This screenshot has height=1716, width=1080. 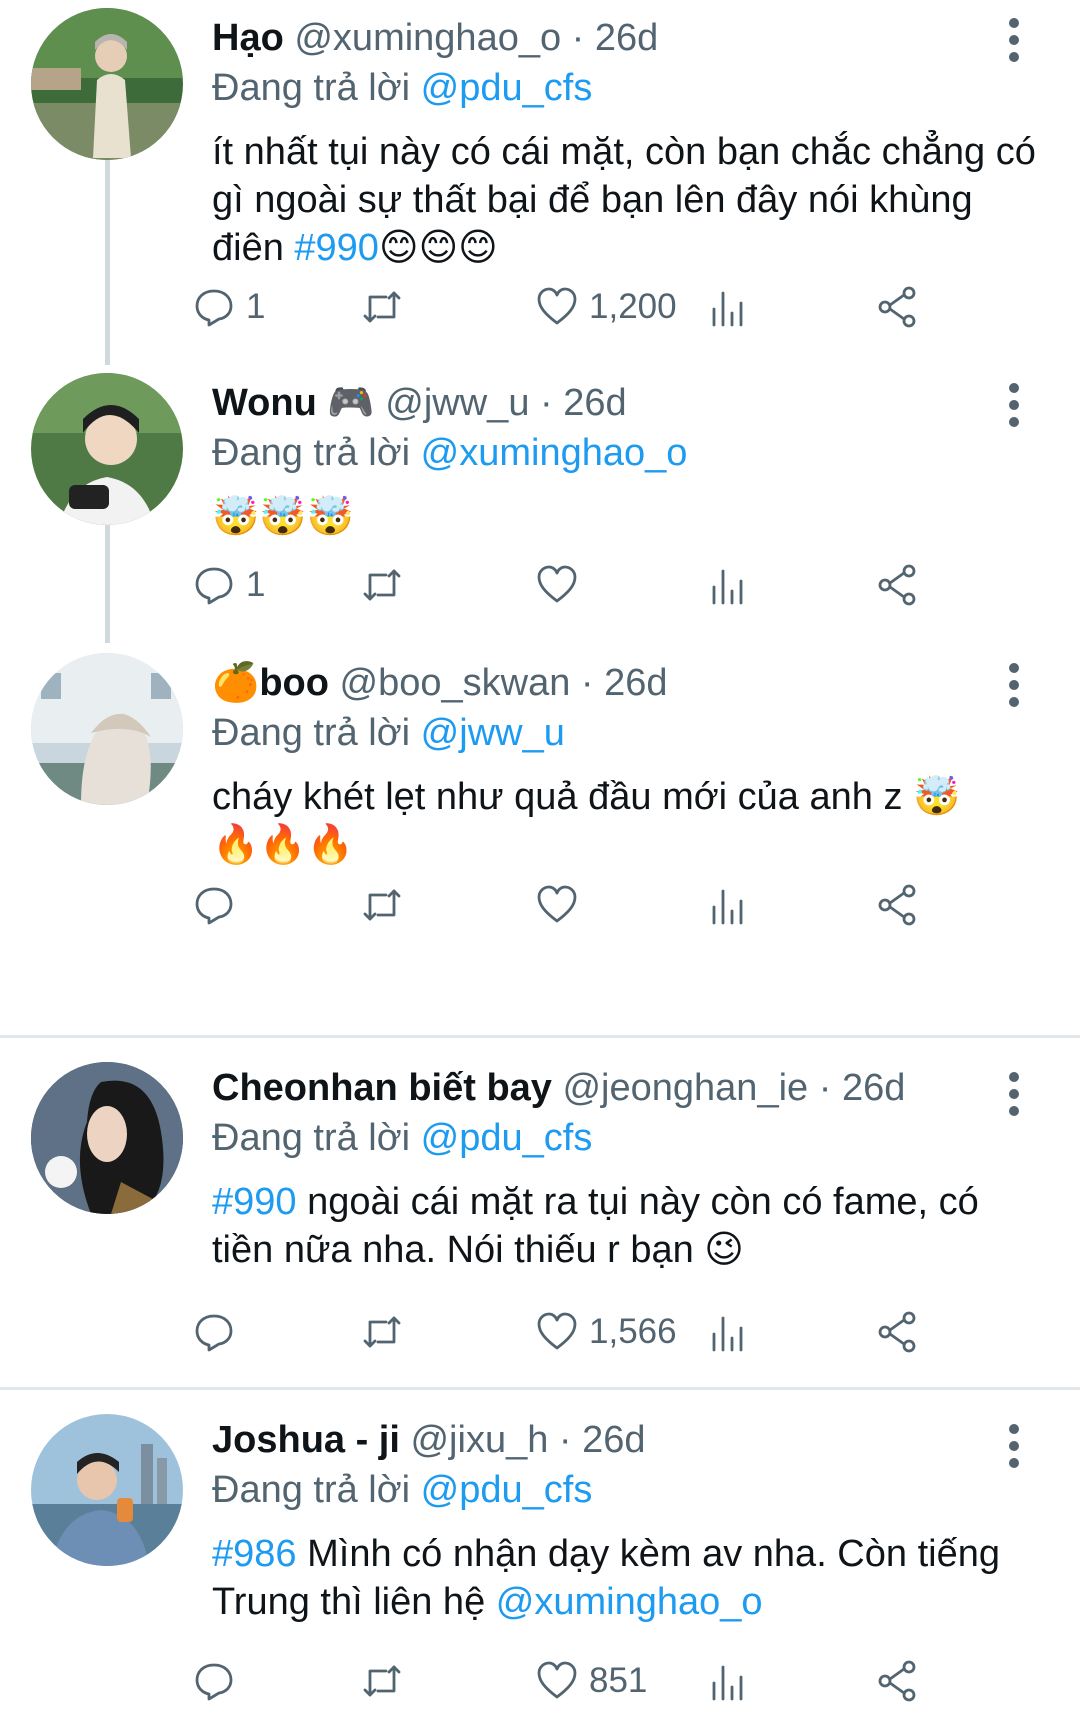 What do you see at coordinates (591, 1681) in the screenshot?
I see `like-button: 851` at bounding box center [591, 1681].